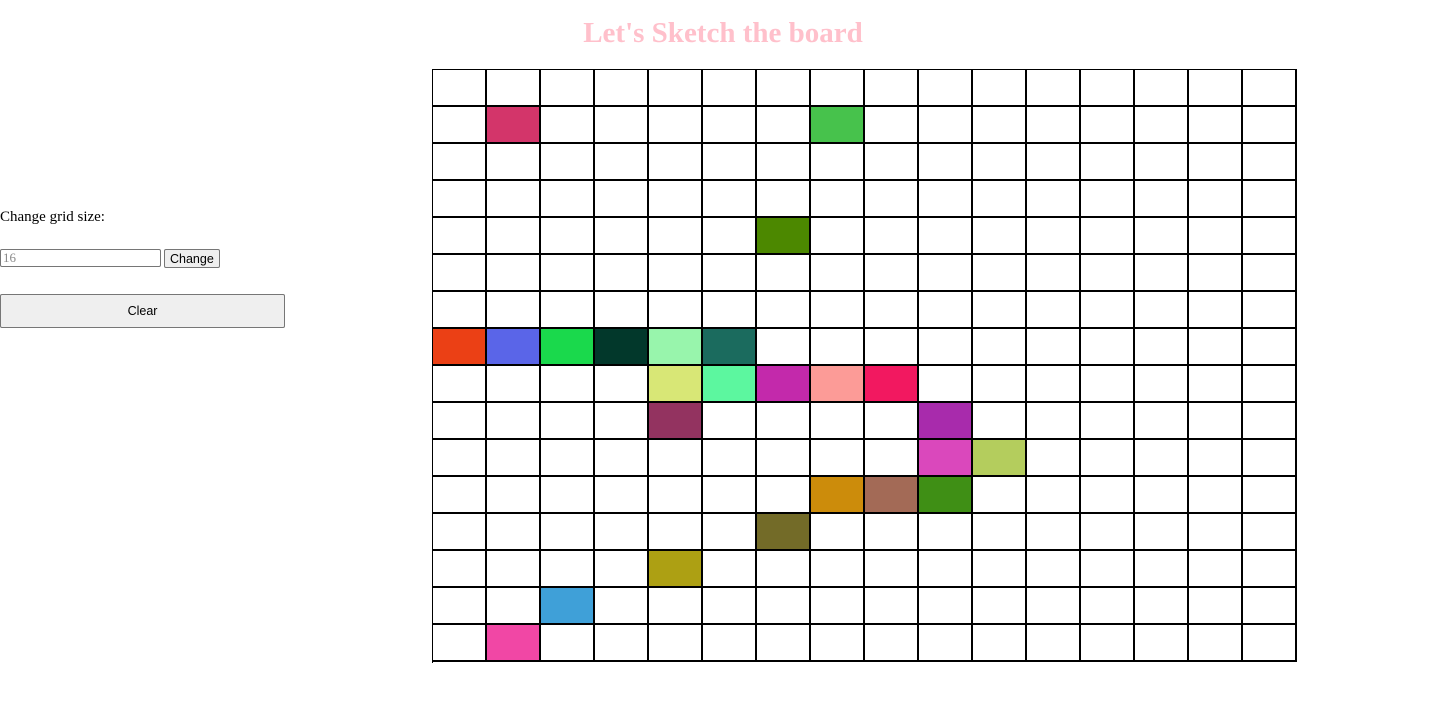 The height and width of the screenshot is (701, 1442). I want to click on clear-button: Clear, so click(142, 311).